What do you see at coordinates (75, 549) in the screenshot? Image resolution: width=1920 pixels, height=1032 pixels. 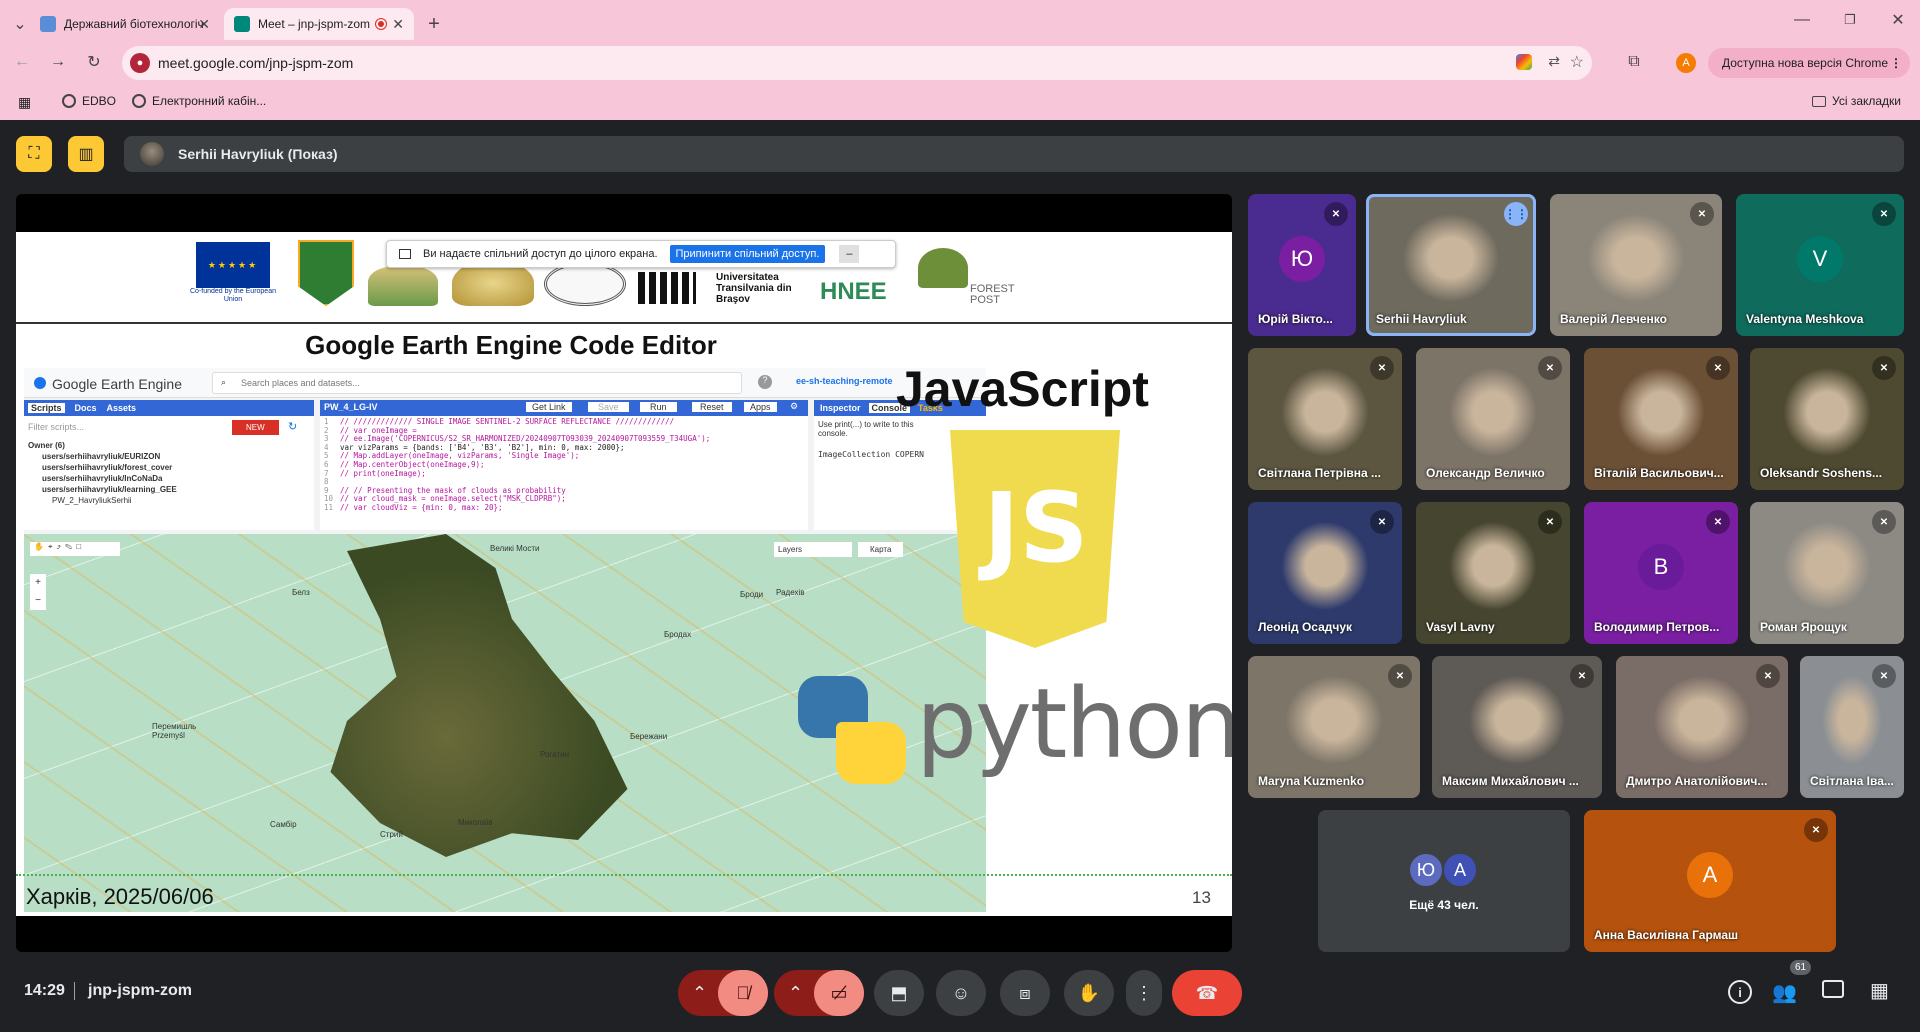 I see `map-toolbar: ✋⌖⤴✎□` at bounding box center [75, 549].